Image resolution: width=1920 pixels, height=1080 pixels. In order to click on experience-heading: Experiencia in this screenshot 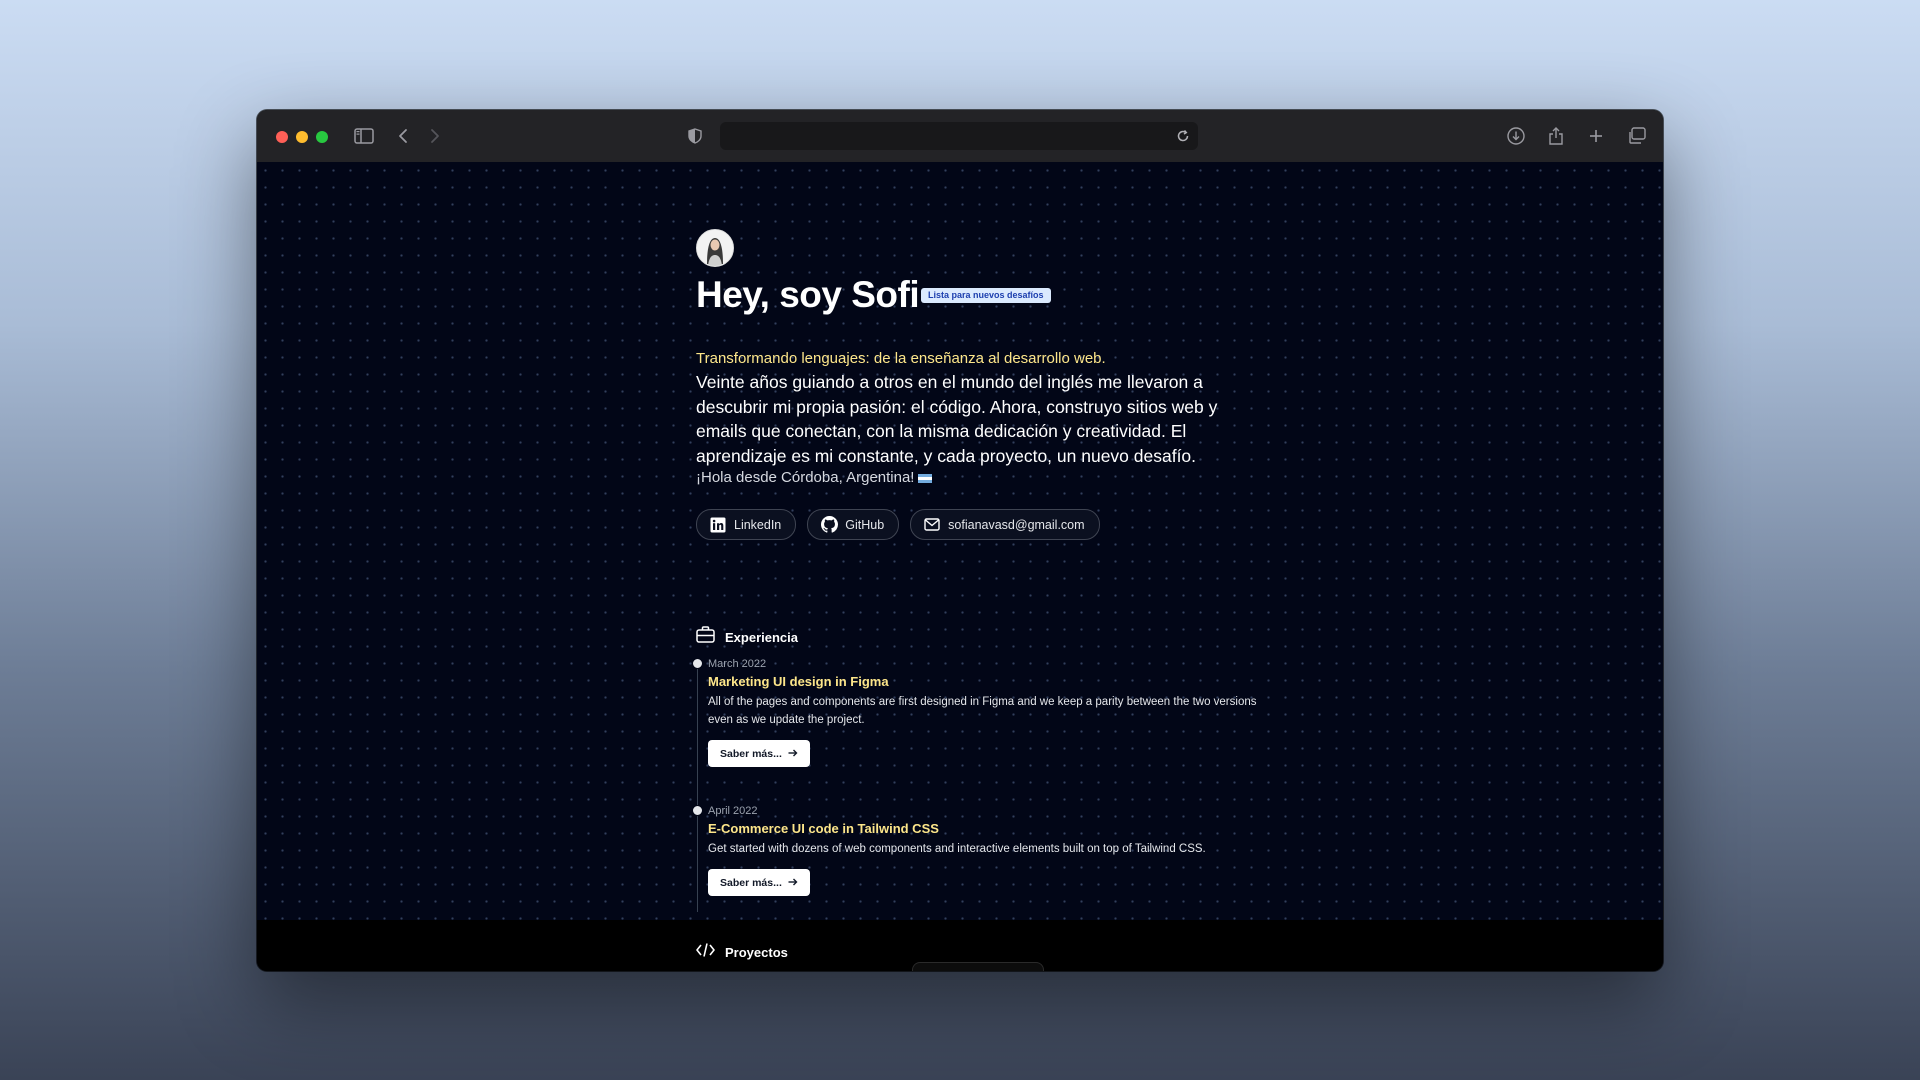, I will do `click(747, 637)`.